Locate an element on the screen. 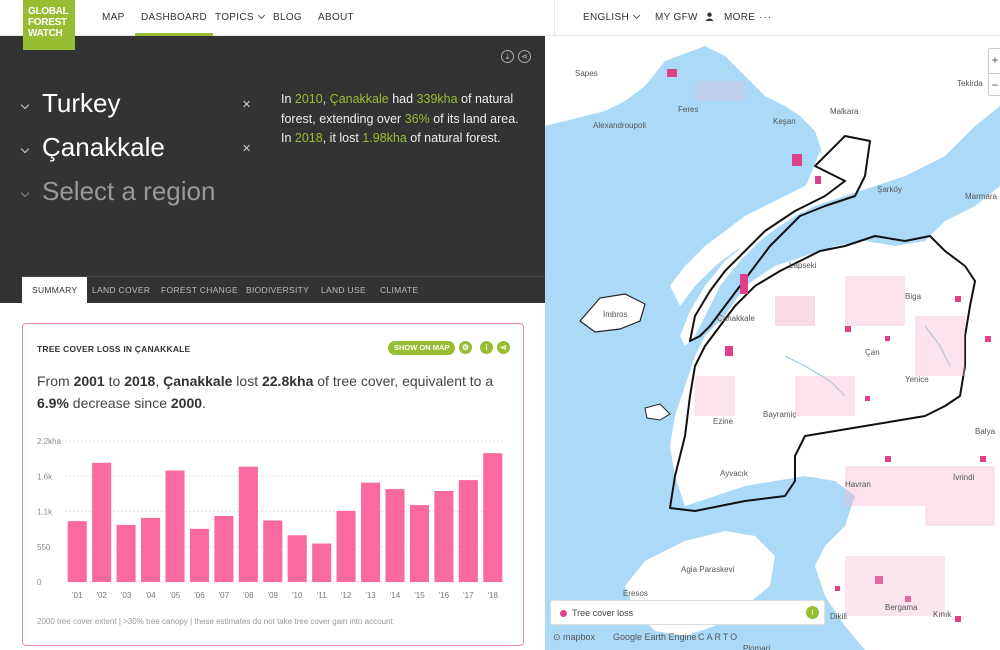 Image resolution: width=1000 pixels, height=650 pixels. map-place-label: Plomari is located at coordinates (756, 647).